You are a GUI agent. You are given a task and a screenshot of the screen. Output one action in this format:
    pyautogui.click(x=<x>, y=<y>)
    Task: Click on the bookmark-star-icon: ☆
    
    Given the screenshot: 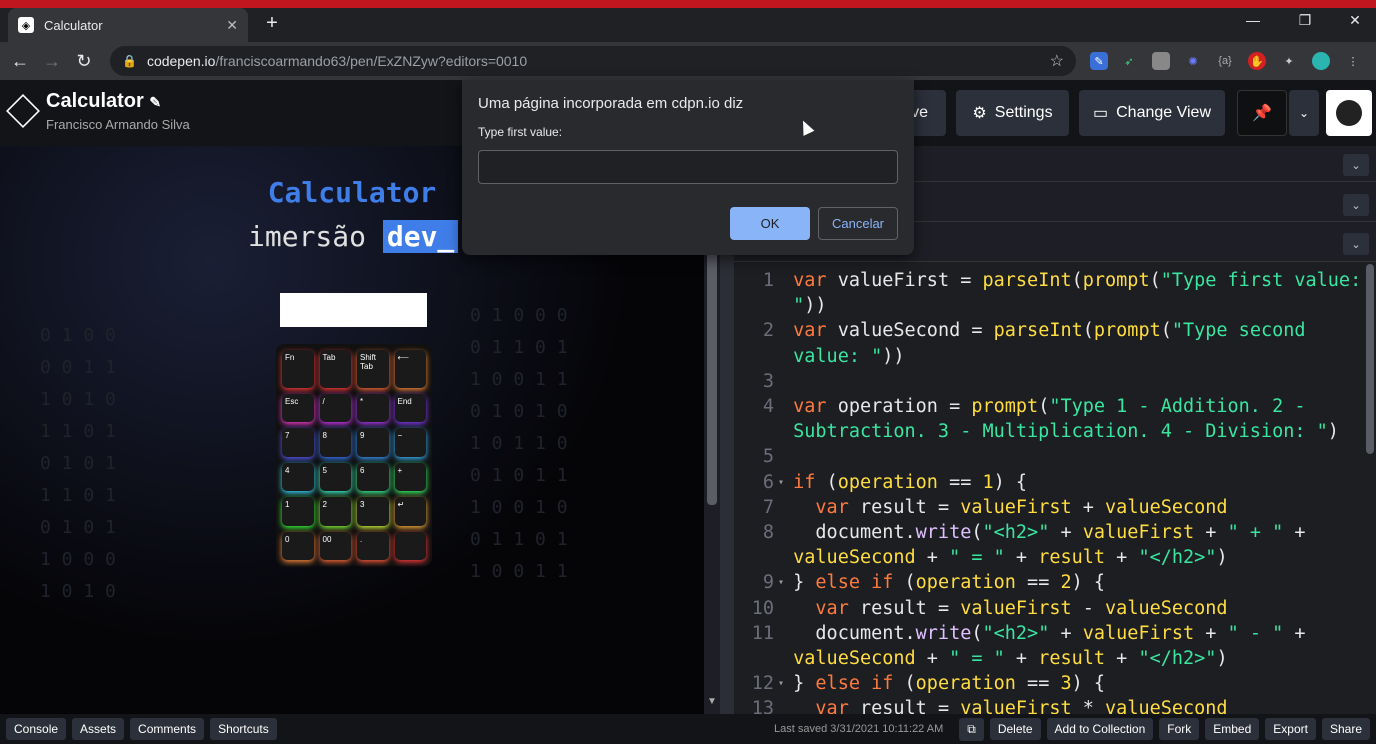 What is the action you would take?
    pyautogui.click(x=1057, y=61)
    